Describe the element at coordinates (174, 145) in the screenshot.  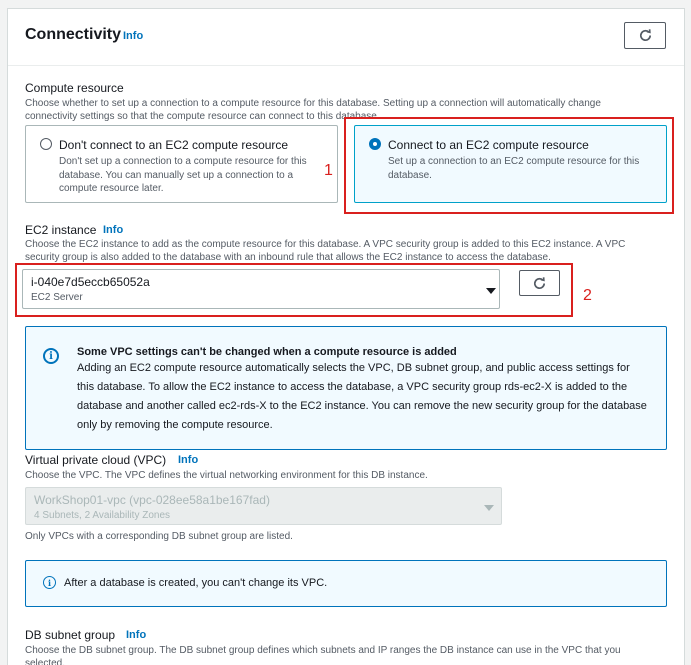
I see `option-dont-connect-title: Don't connect to an EC2 compute resource` at that location.